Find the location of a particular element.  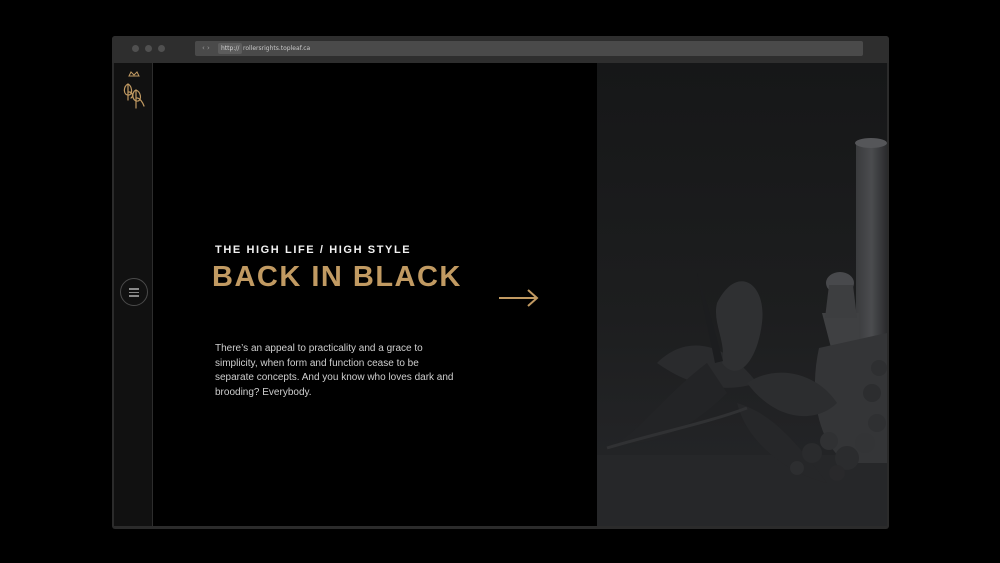

section-eyebrow: THE HIGH LIFE / HIGH STYLE is located at coordinates (313, 250).